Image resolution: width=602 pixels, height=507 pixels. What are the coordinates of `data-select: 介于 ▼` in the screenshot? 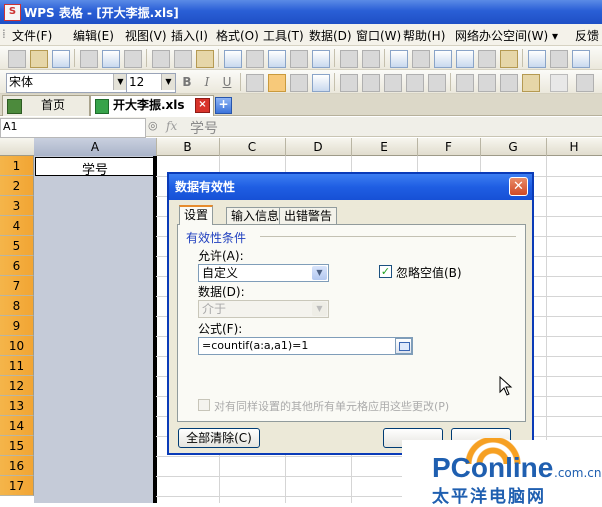 It's located at (263, 309).